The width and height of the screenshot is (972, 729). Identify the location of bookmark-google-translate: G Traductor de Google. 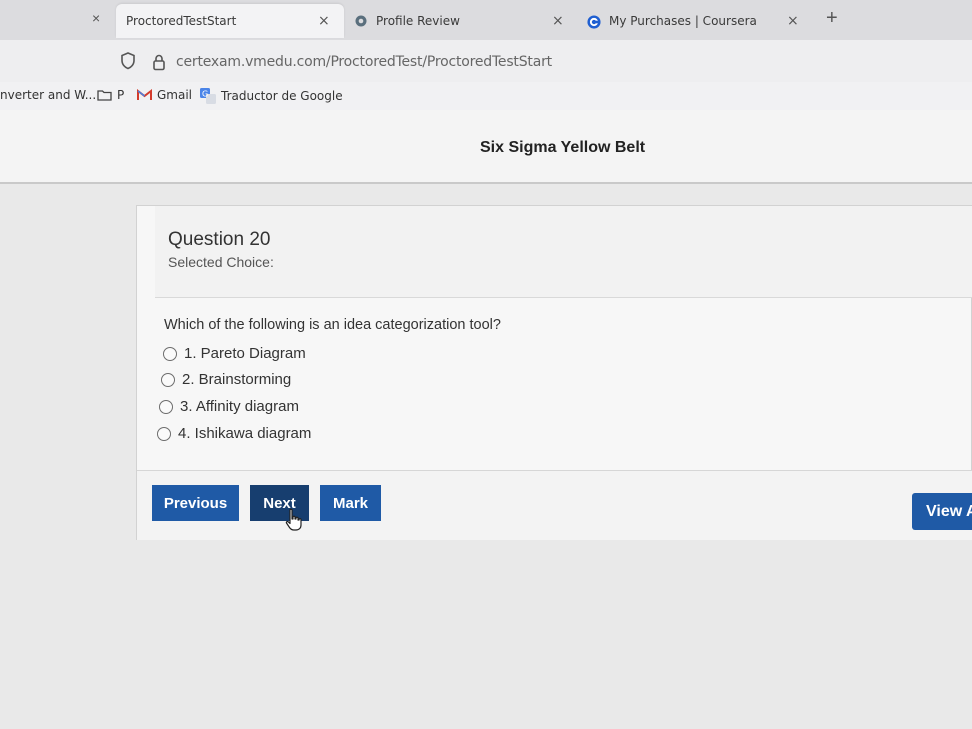
(271, 96).